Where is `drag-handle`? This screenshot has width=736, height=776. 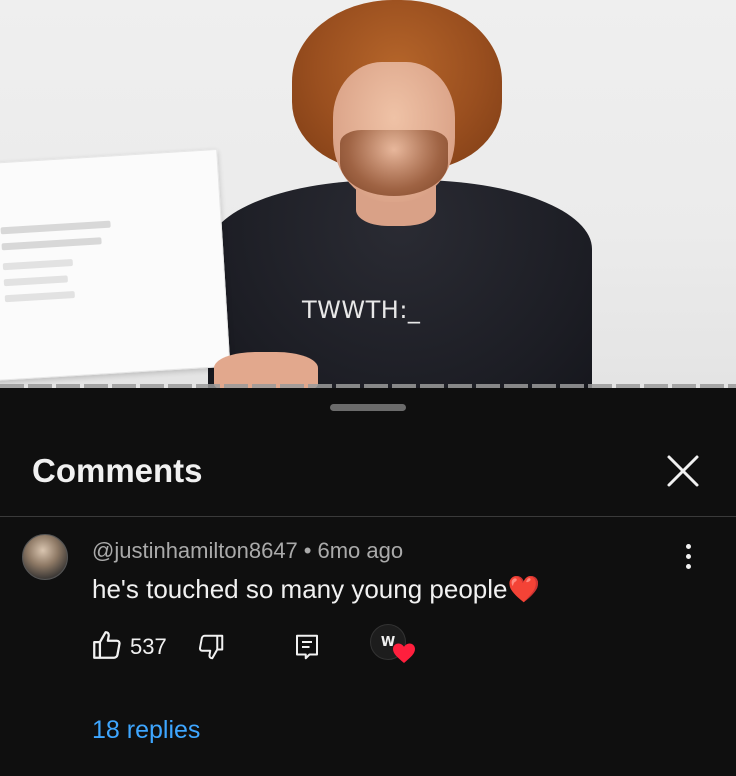
drag-handle is located at coordinates (368, 407).